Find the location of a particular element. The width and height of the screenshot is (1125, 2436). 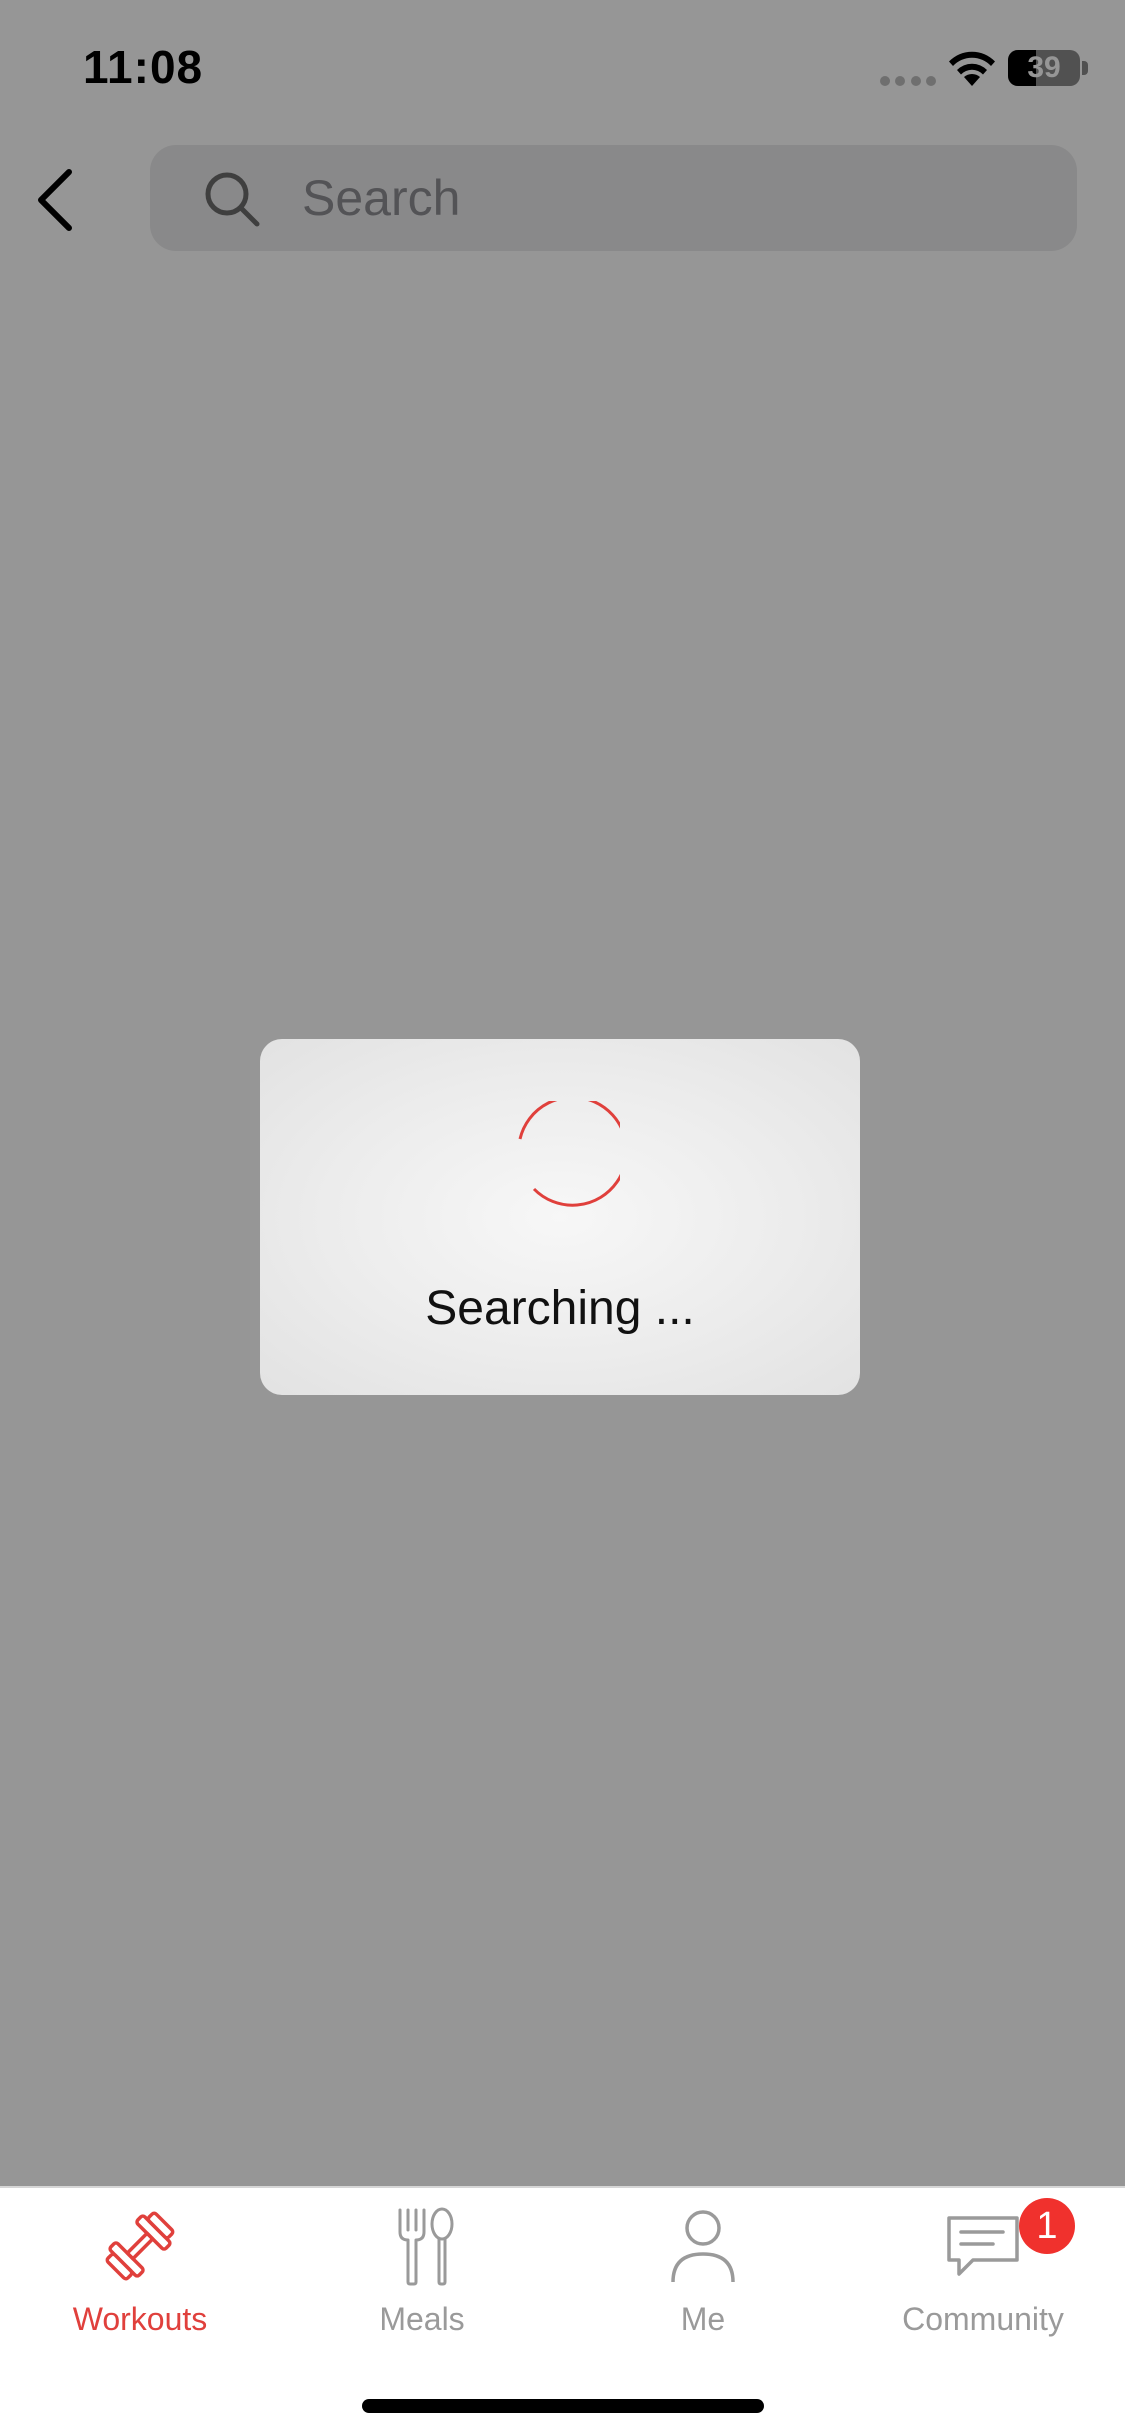

loading-spinner-icon is located at coordinates (569, 1154).